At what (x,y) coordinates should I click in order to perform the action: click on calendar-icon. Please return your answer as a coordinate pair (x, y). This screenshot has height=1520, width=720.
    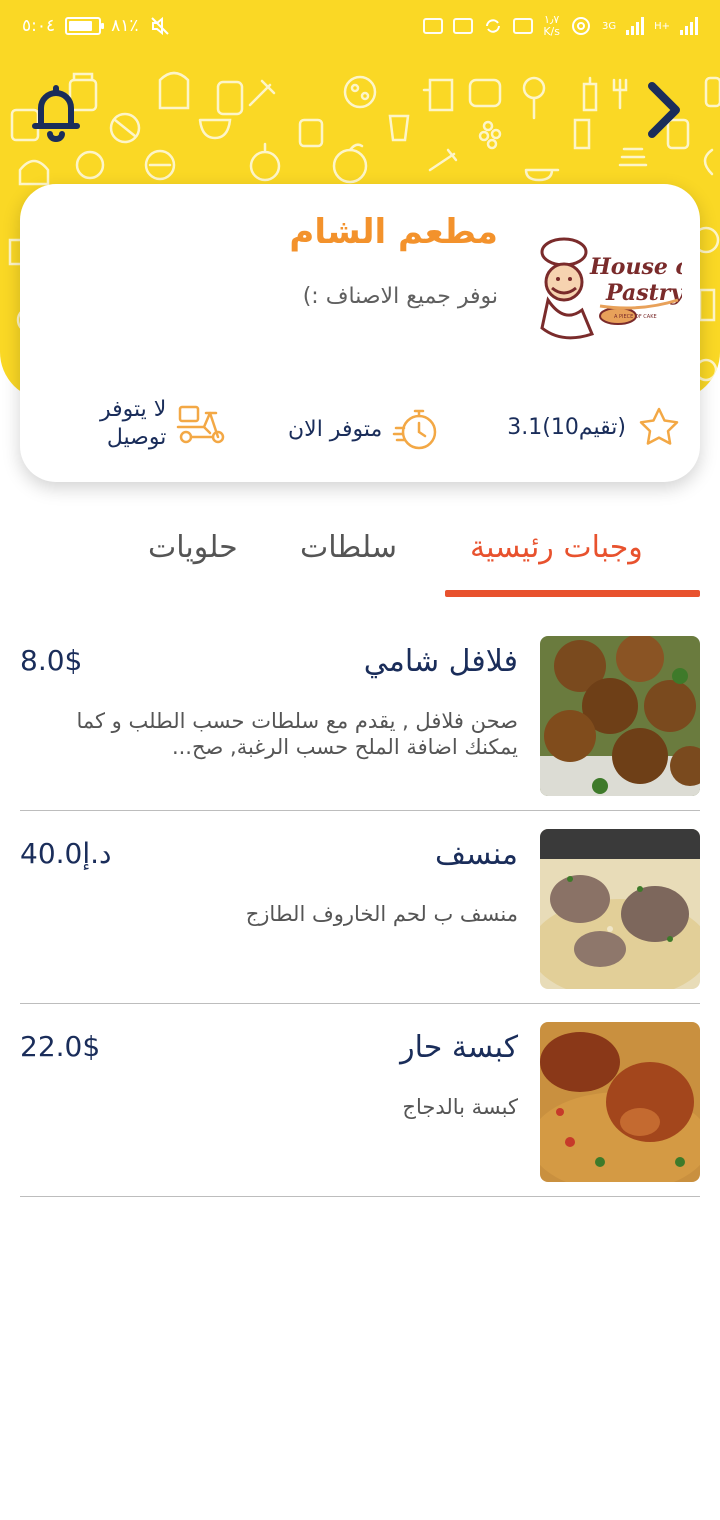
    Looking at the image, I should click on (463, 26).